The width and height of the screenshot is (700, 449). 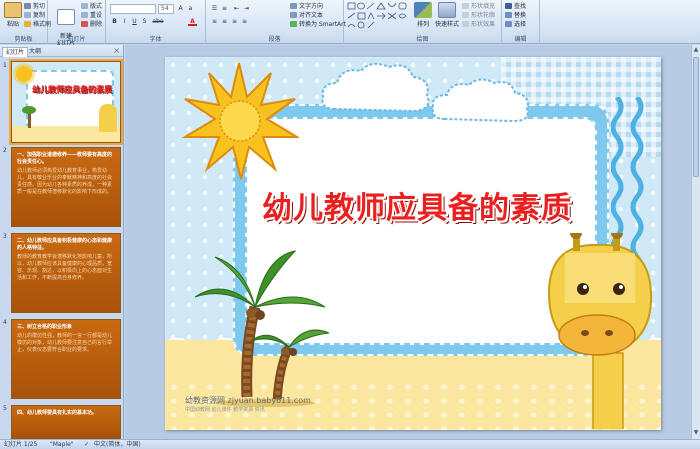 I want to click on close-icon: ×, so click(x=116, y=50).